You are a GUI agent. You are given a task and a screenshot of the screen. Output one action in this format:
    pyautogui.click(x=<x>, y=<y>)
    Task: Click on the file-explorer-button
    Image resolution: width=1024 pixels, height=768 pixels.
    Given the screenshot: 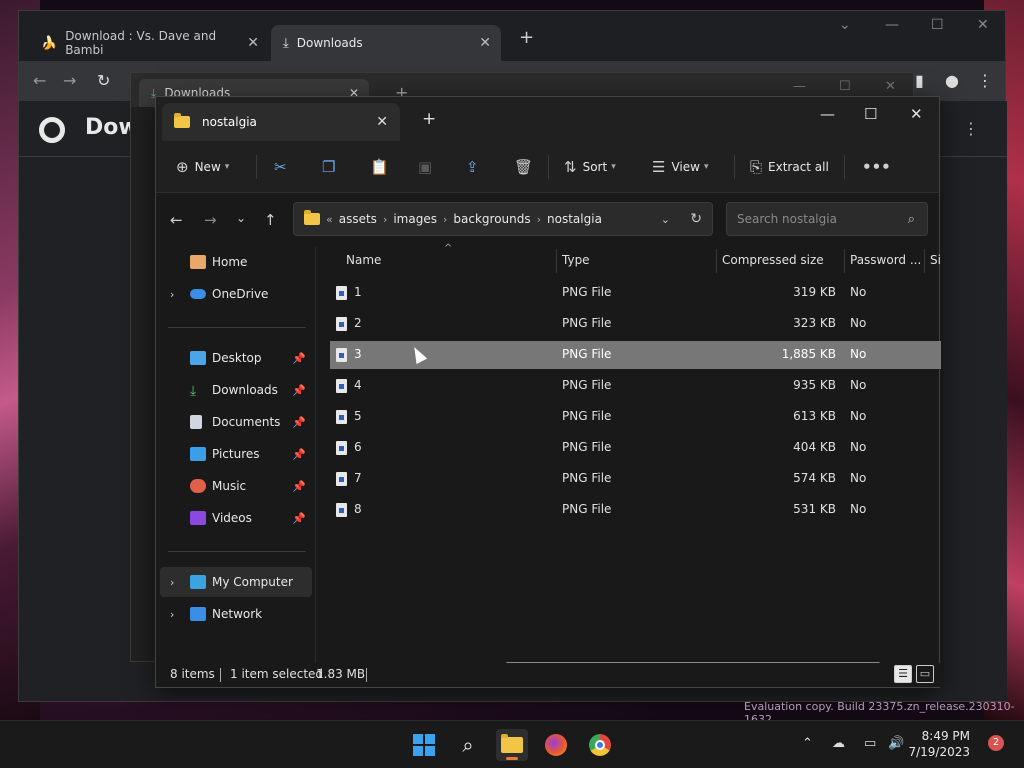 What is the action you would take?
    pyautogui.click(x=512, y=745)
    